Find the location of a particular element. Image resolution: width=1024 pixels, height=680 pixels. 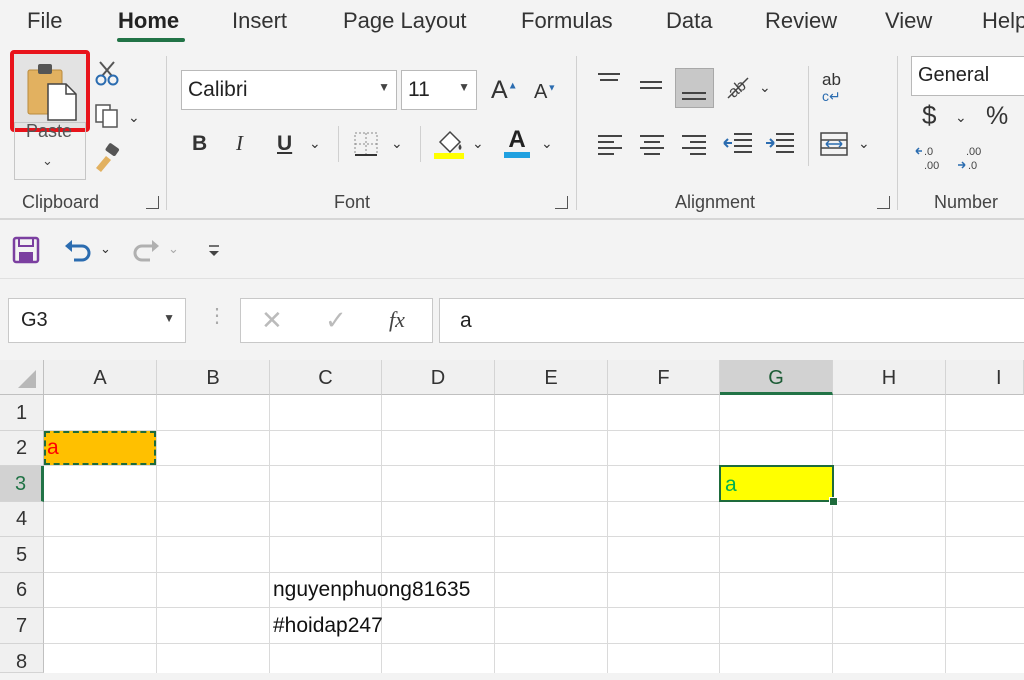

increase-font-size-icon: A▲ is located at coordinates (504, 90).